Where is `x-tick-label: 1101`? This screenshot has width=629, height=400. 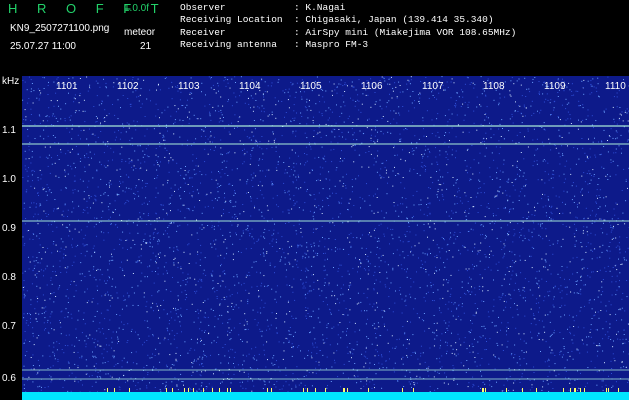 x-tick-label: 1101 is located at coordinates (67, 86).